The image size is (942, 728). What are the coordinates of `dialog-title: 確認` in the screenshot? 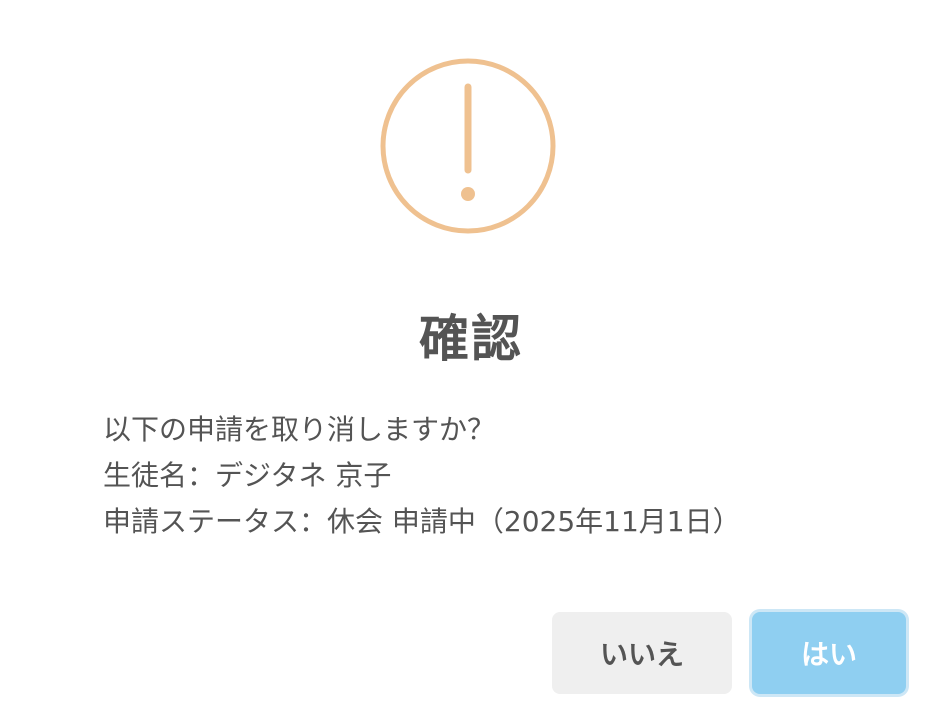 It's located at (471, 339).